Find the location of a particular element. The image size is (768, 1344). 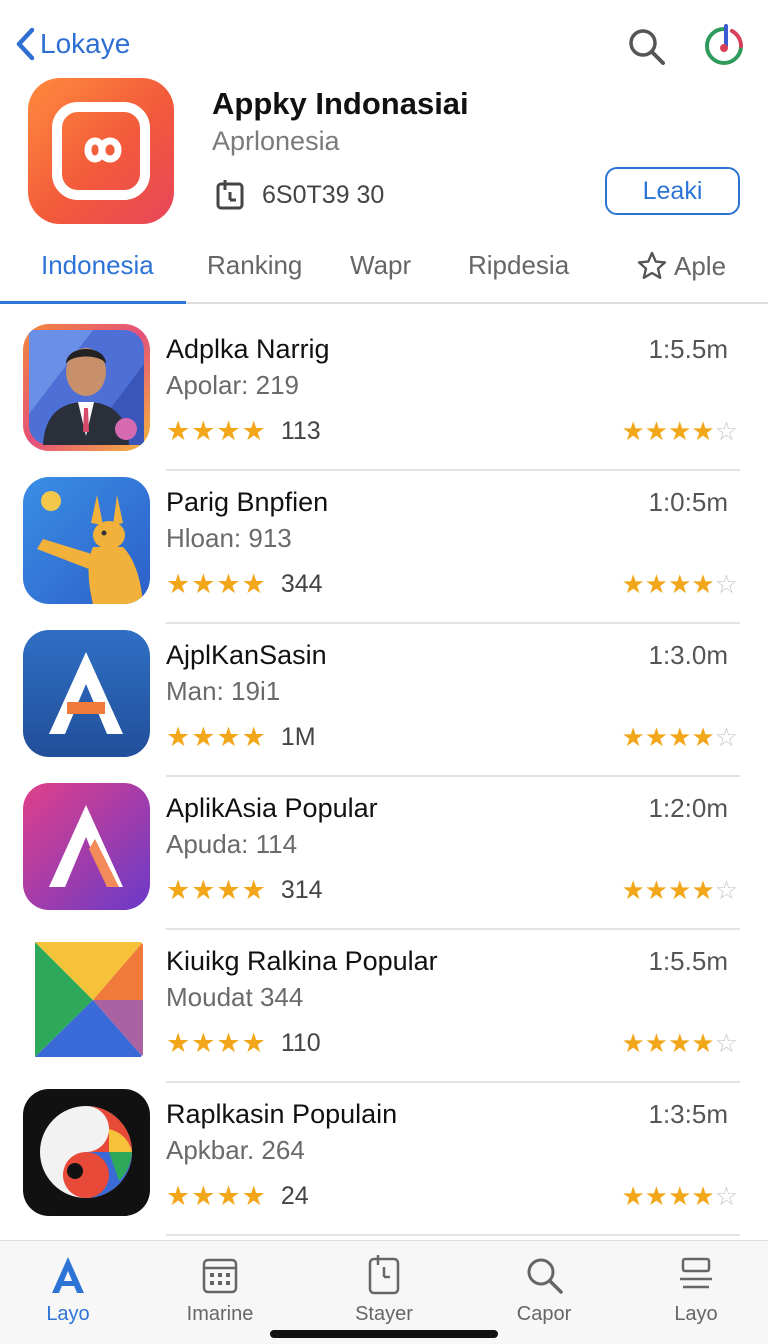

tab-label: Ripdesia is located at coordinates (519, 265).